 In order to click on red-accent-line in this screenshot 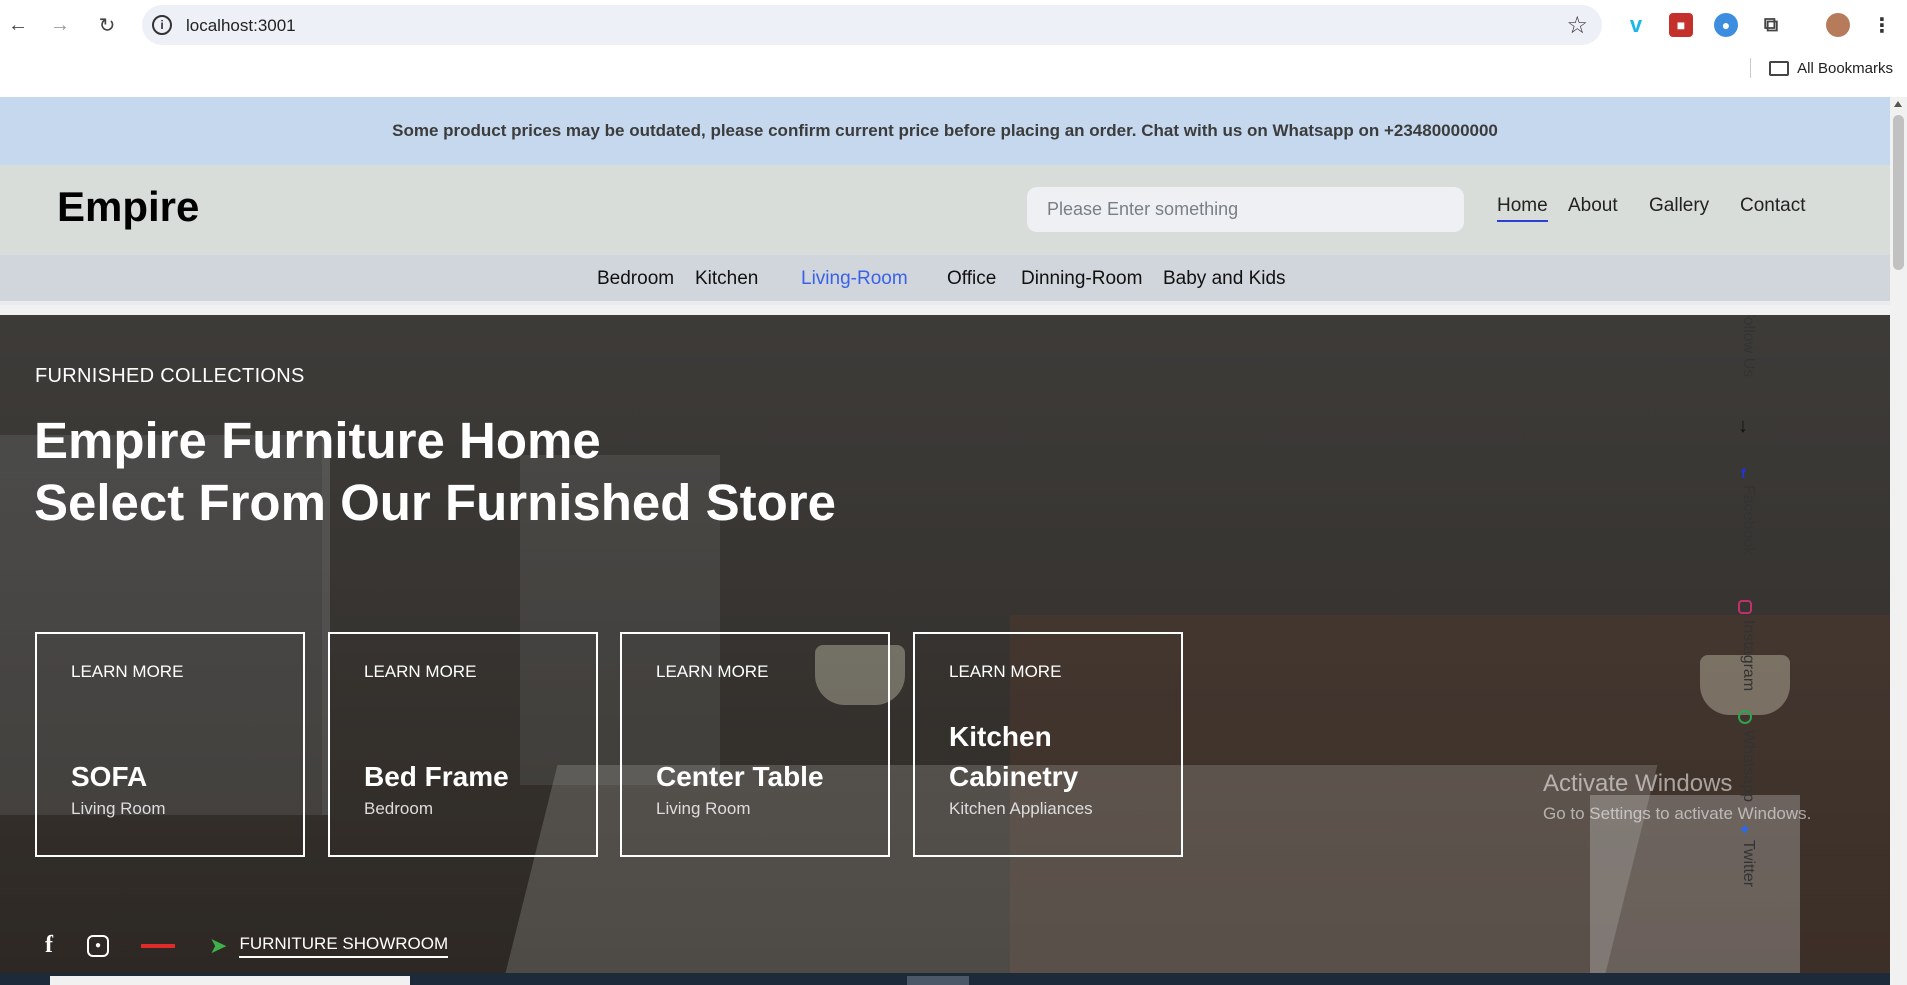, I will do `click(158, 945)`.